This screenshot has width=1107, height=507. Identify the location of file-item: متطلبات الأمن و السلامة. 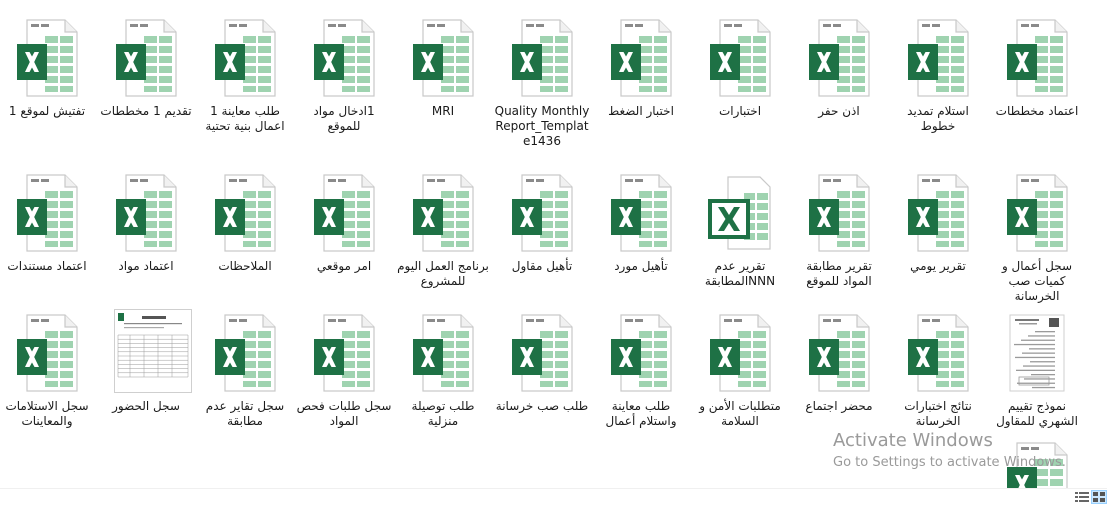
(740, 371).